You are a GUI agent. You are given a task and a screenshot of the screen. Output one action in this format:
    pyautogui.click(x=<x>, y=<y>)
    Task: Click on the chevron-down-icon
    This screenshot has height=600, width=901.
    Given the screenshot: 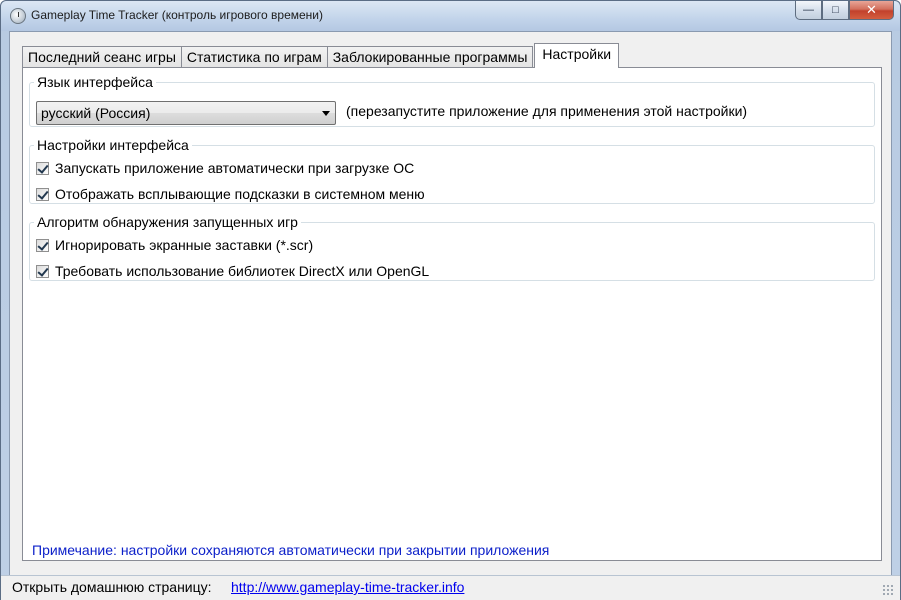 What is the action you would take?
    pyautogui.click(x=326, y=113)
    